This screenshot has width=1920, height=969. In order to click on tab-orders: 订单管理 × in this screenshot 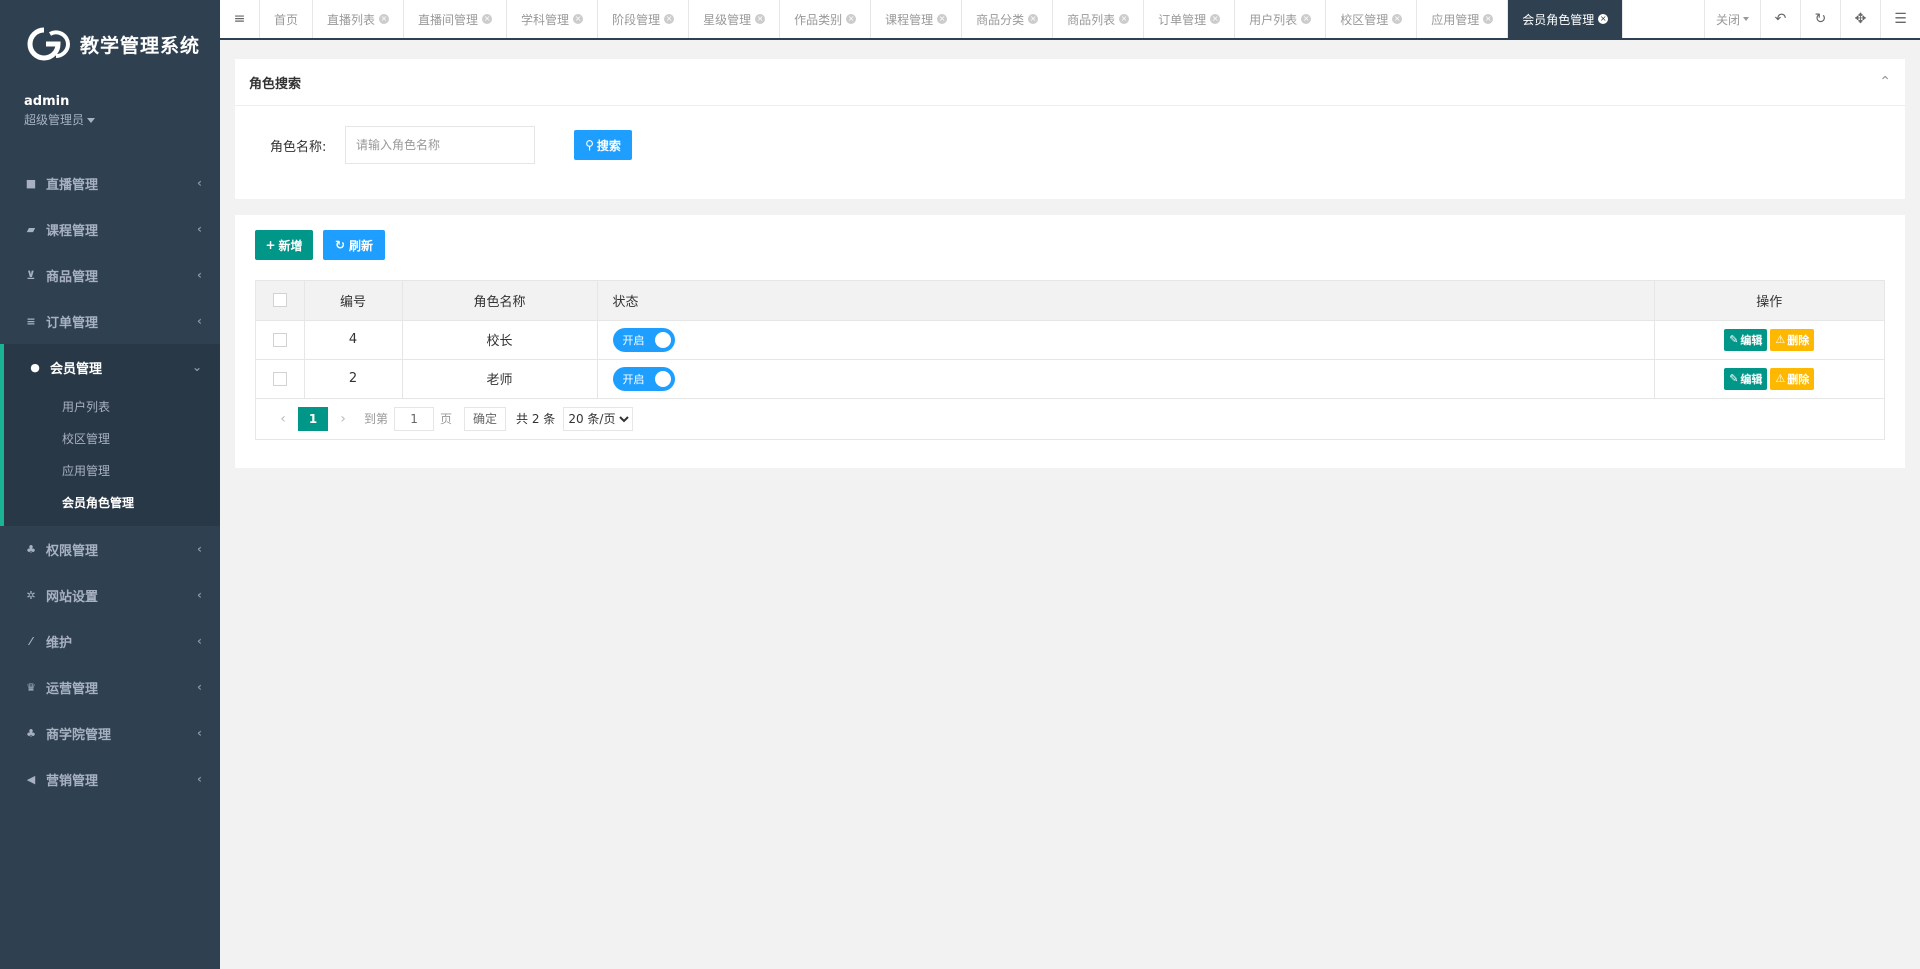, I will do `click(1190, 19)`.